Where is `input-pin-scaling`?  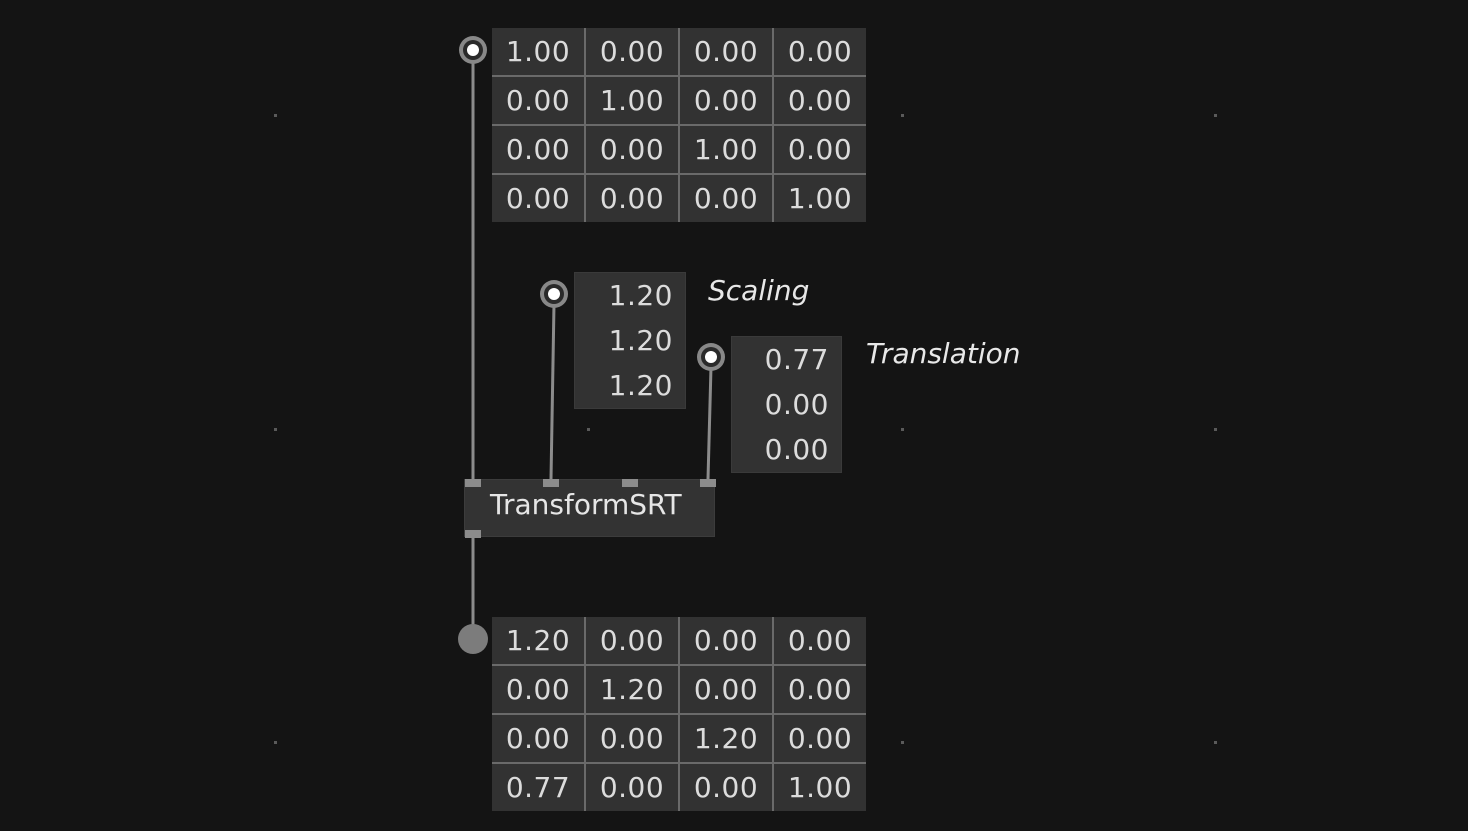 input-pin-scaling is located at coordinates (551, 483).